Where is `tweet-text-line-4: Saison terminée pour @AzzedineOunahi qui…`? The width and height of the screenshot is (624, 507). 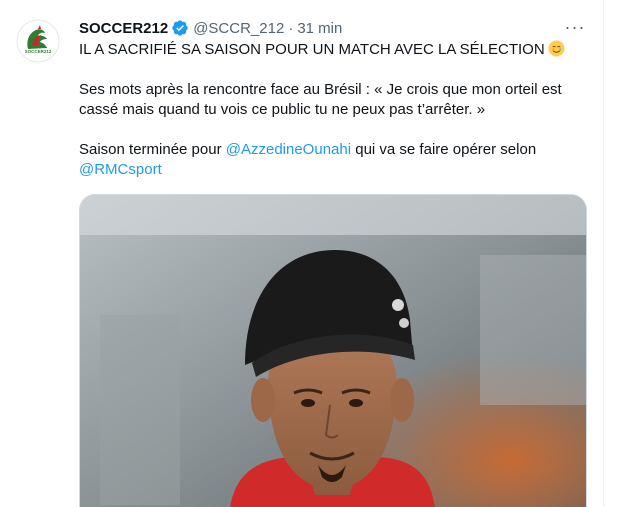 tweet-text-line-4: Saison terminée pour @AzzedineOunahi qui… is located at coordinates (307, 150).